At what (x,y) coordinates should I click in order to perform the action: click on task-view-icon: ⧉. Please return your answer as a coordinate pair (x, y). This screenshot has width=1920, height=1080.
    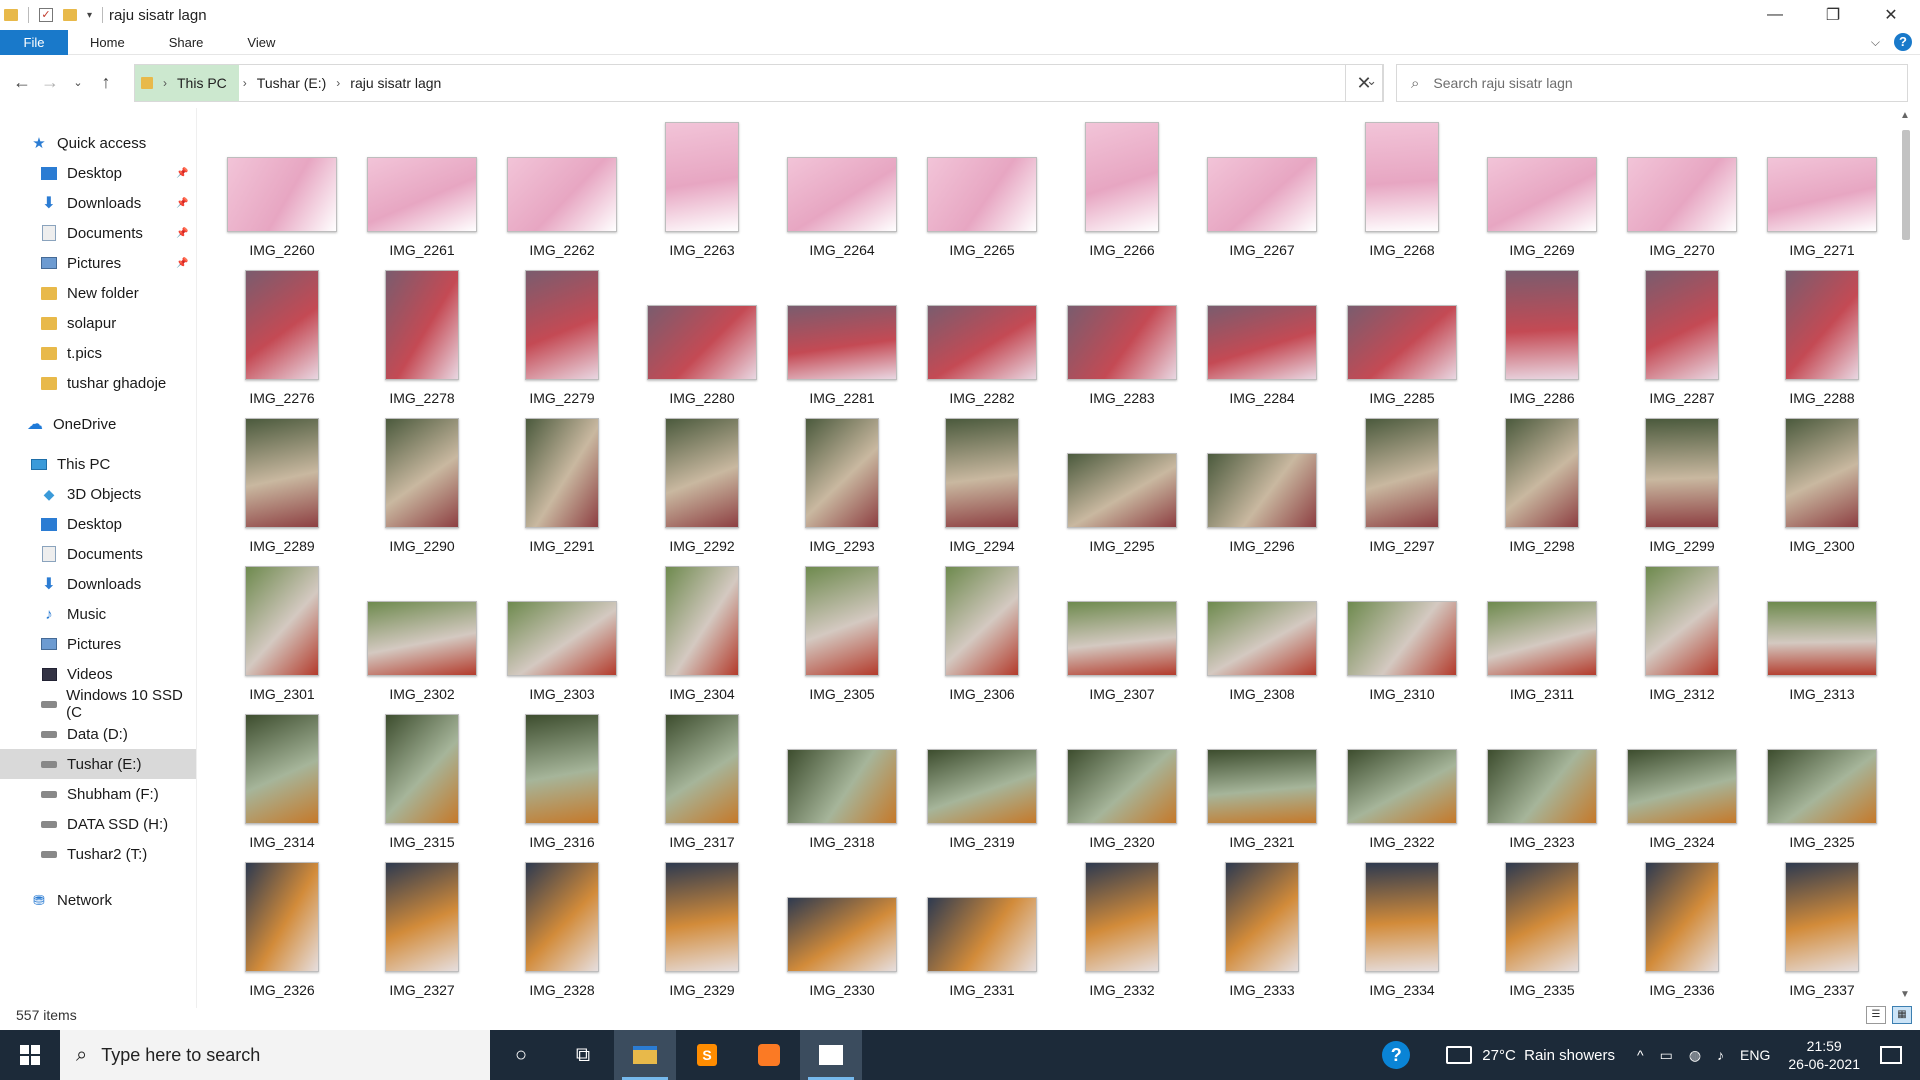
    Looking at the image, I should click on (583, 1055).